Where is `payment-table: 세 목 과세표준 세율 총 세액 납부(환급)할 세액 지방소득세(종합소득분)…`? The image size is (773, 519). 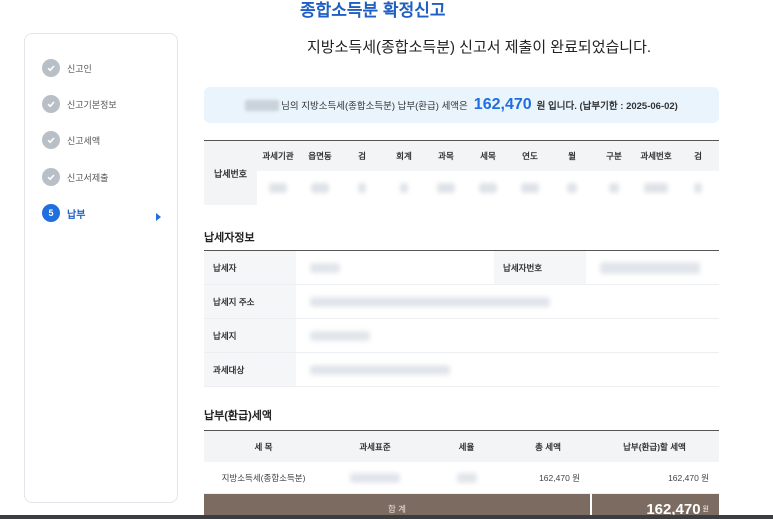 payment-table: 세 목 과세표준 세율 총 세액 납부(환급)할 세액 지방소득세(종합소득분)… is located at coordinates (461, 474).